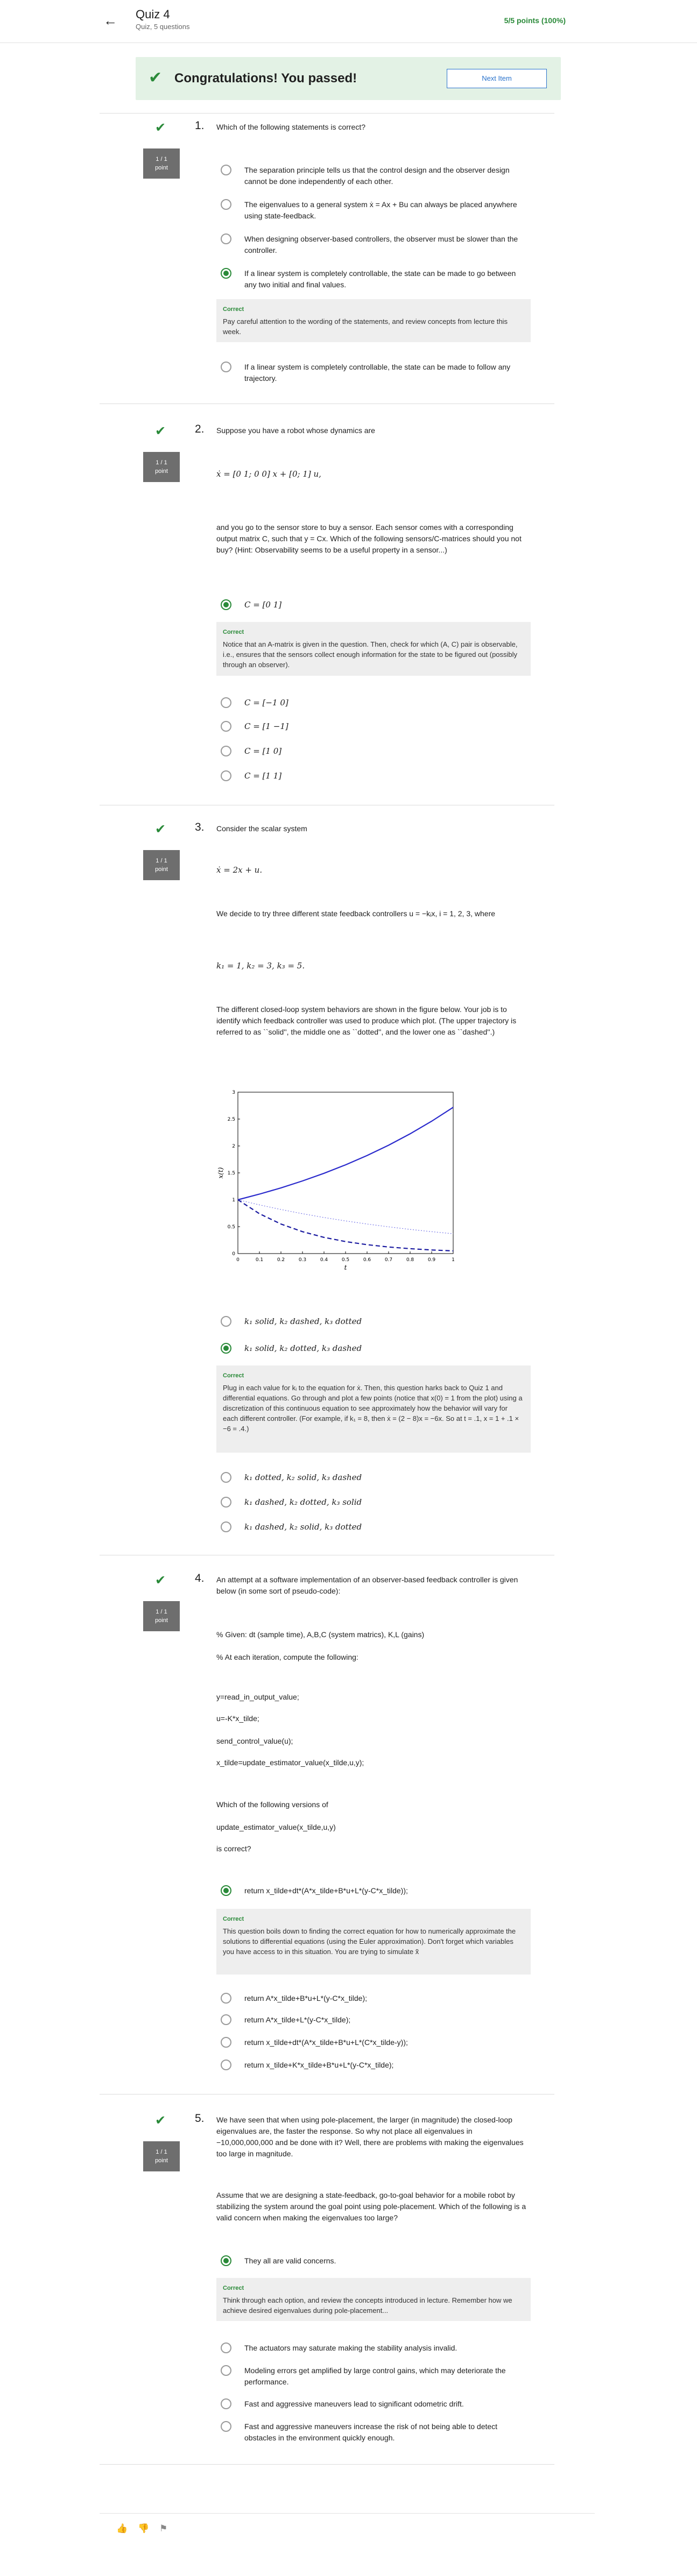  Describe the element at coordinates (143, 2528) in the screenshot. I see `thumbs-down-icon: 👎` at that location.